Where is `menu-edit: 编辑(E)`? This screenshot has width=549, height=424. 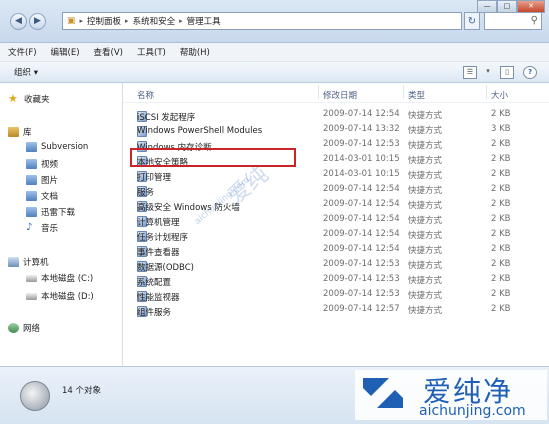 menu-edit: 编辑(E) is located at coordinates (65, 52).